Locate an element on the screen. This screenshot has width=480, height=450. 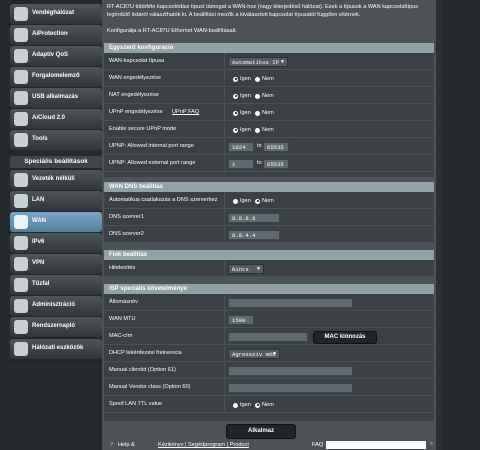
ipv6-icon is located at coordinates (21, 243).